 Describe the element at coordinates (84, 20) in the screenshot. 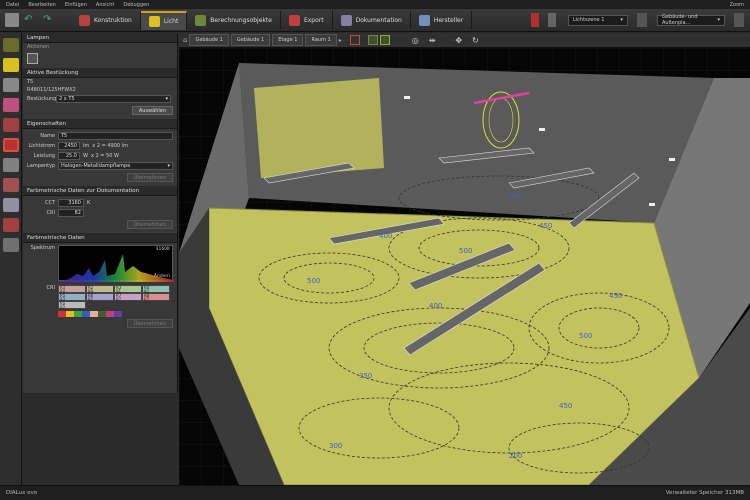

I see `konstruktion-icon` at that location.